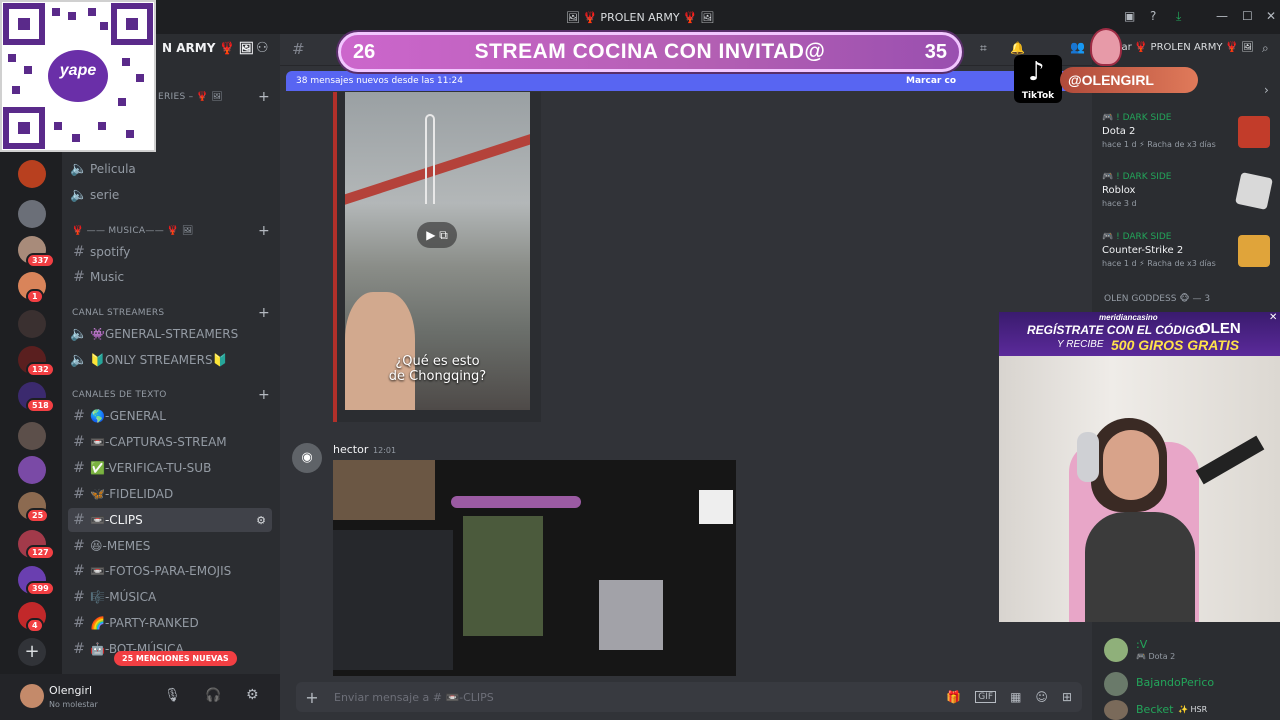  What do you see at coordinates (32, 652) in the screenshot?
I see `add-server-icon: +` at bounding box center [32, 652].